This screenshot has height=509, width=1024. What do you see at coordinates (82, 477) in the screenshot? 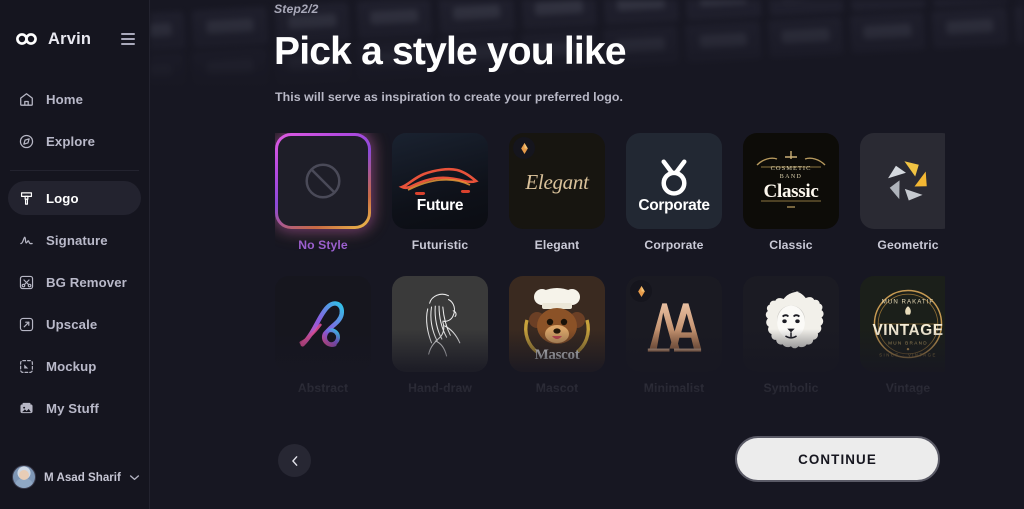
I see `user-name: M Asad Sharif` at bounding box center [82, 477].